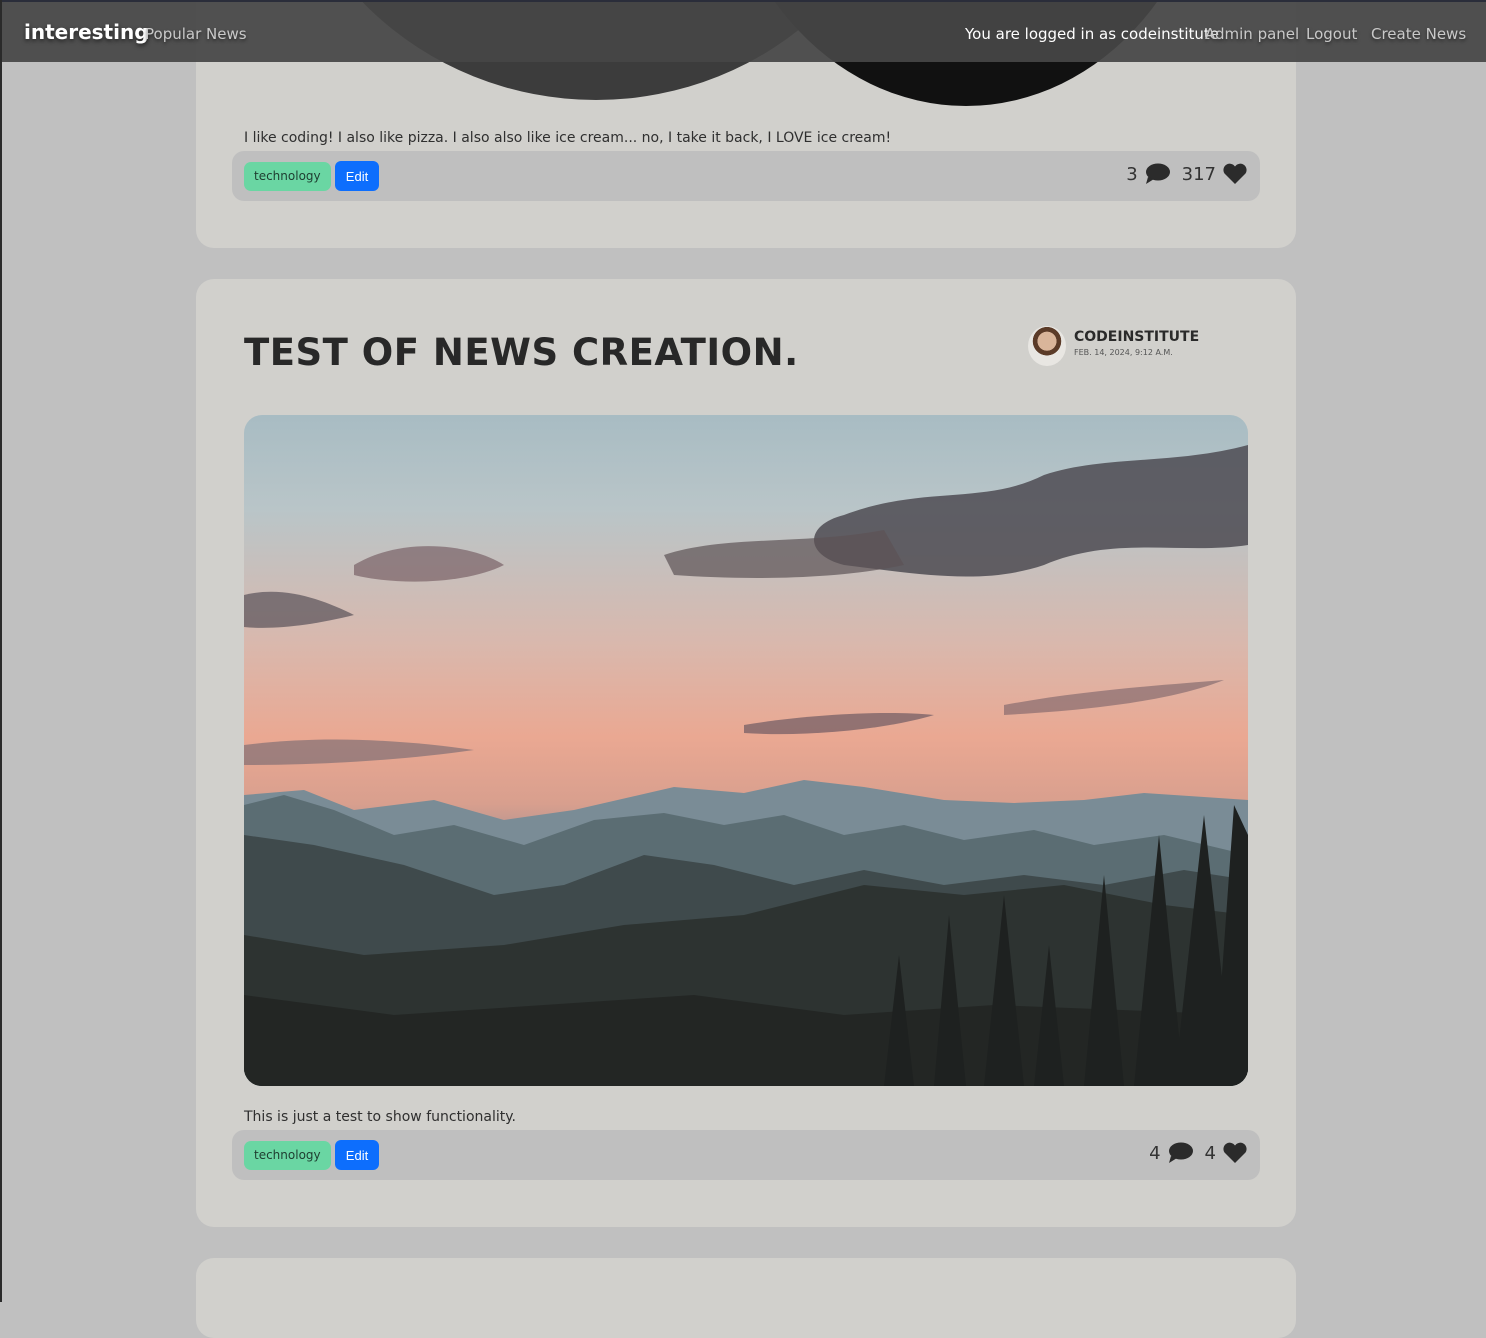 The image size is (1486, 1338). Describe the element at coordinates (746, 176) in the screenshot. I see `post-action-bar: technology Edit 3 317` at that location.